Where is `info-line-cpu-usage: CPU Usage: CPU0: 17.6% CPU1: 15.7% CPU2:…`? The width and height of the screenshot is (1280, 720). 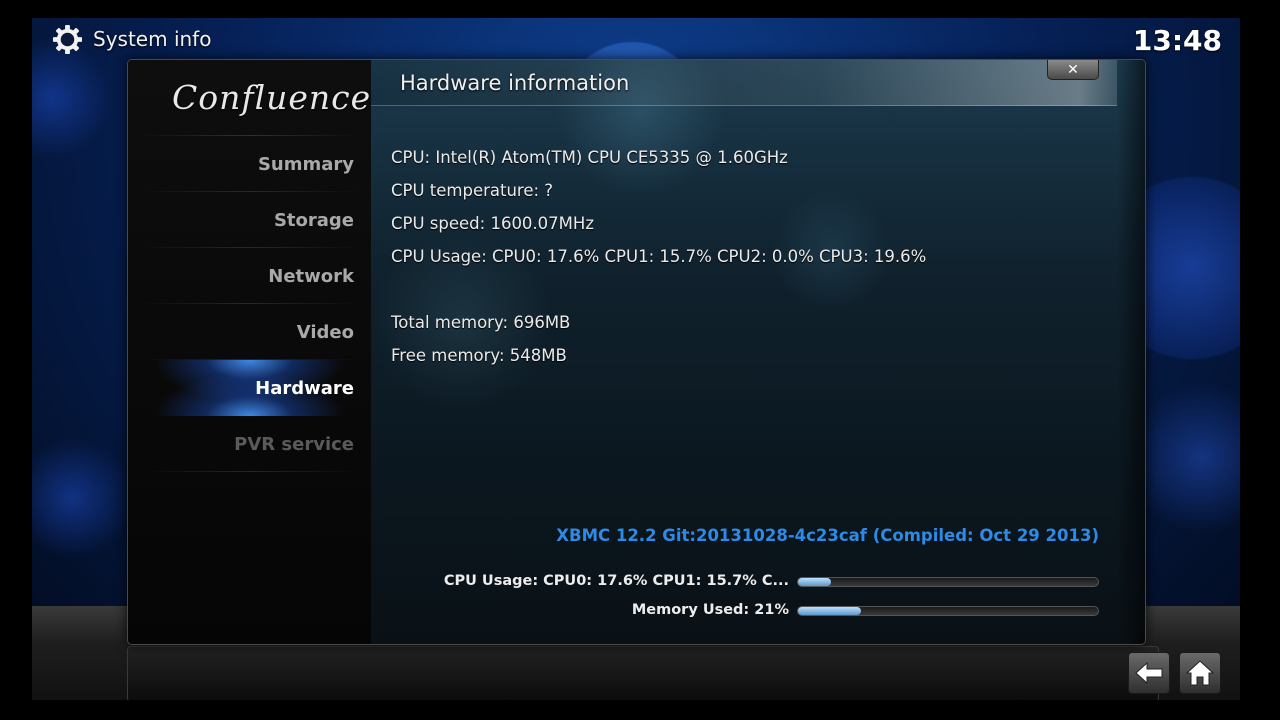 info-line-cpu-usage: CPU Usage: CPU0: 17.6% CPU1: 15.7% CPU2:… is located at coordinates (659, 256).